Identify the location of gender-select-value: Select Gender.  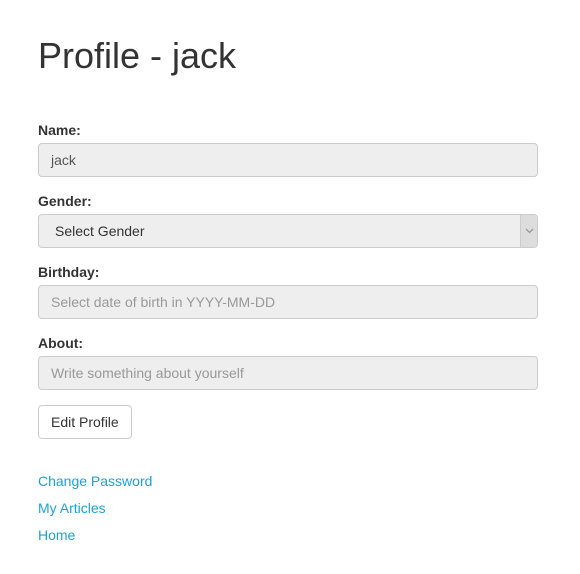
(100, 231).